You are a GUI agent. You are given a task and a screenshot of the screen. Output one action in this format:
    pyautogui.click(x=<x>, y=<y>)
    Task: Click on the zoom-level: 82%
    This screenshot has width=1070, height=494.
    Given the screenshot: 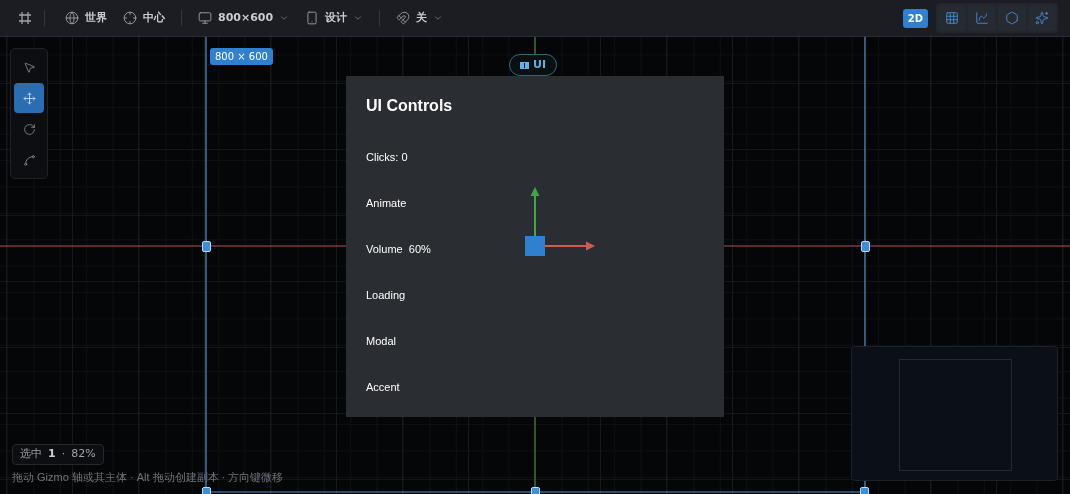 What is the action you would take?
    pyautogui.click(x=83, y=454)
    